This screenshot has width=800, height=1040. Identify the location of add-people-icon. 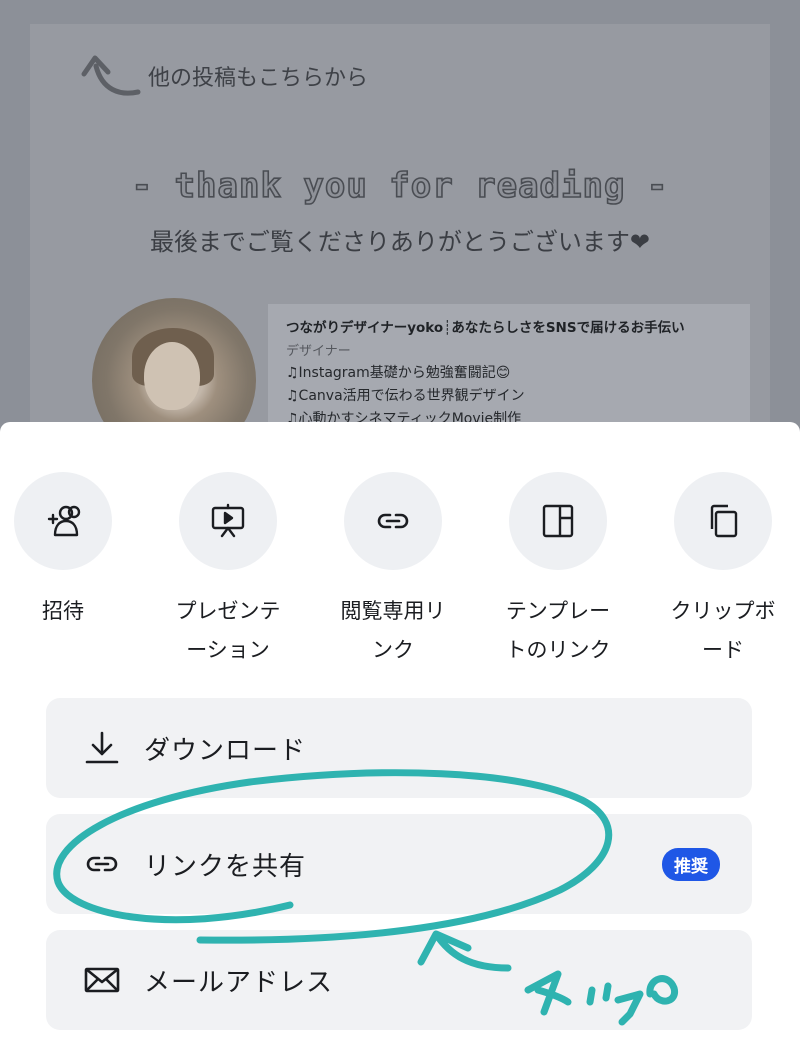
(64, 521).